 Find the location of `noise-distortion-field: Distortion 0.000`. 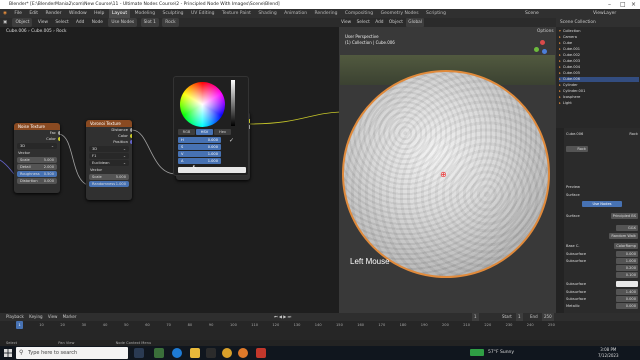

noise-distortion-field: Distortion 0.000 is located at coordinates (37, 181).